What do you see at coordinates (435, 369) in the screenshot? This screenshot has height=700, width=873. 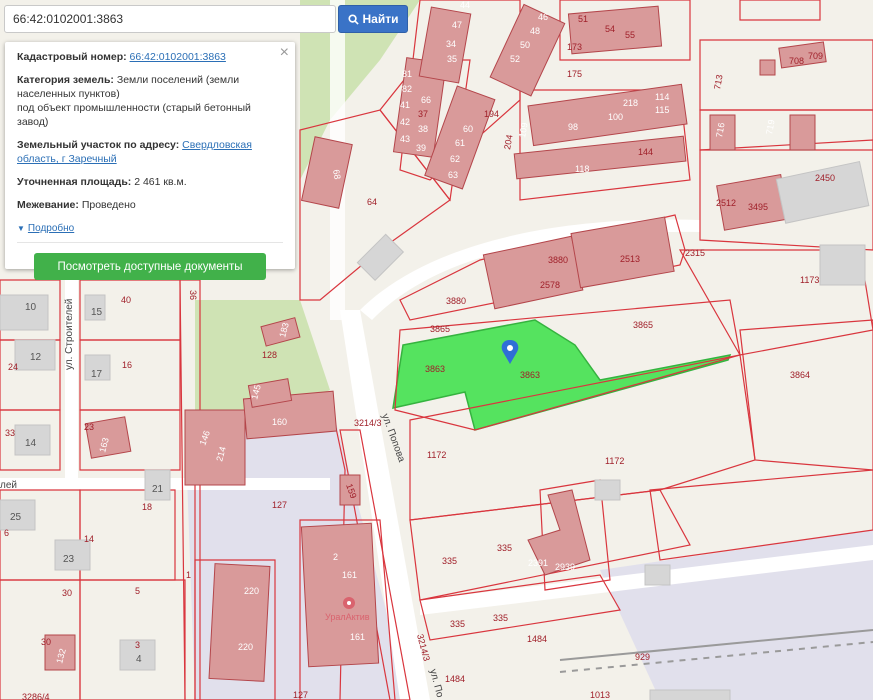 I see `label-3863a: 3863` at bounding box center [435, 369].